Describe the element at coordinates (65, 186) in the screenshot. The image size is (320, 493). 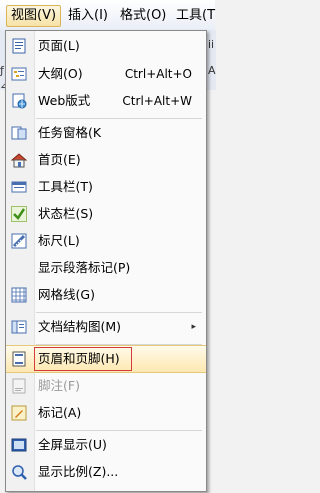
I see `menu-item-label: 工具栏(T)` at that location.